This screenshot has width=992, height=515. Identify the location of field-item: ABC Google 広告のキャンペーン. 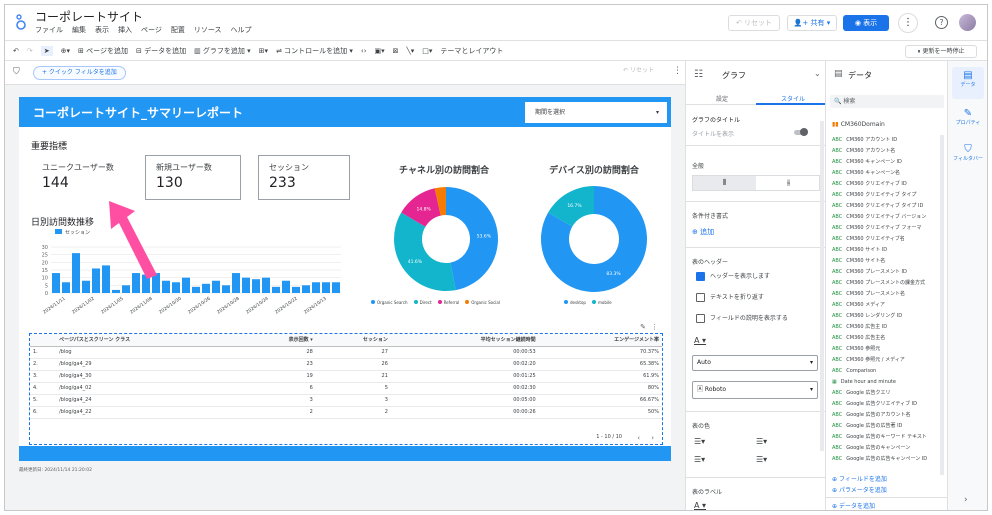
(886, 448).